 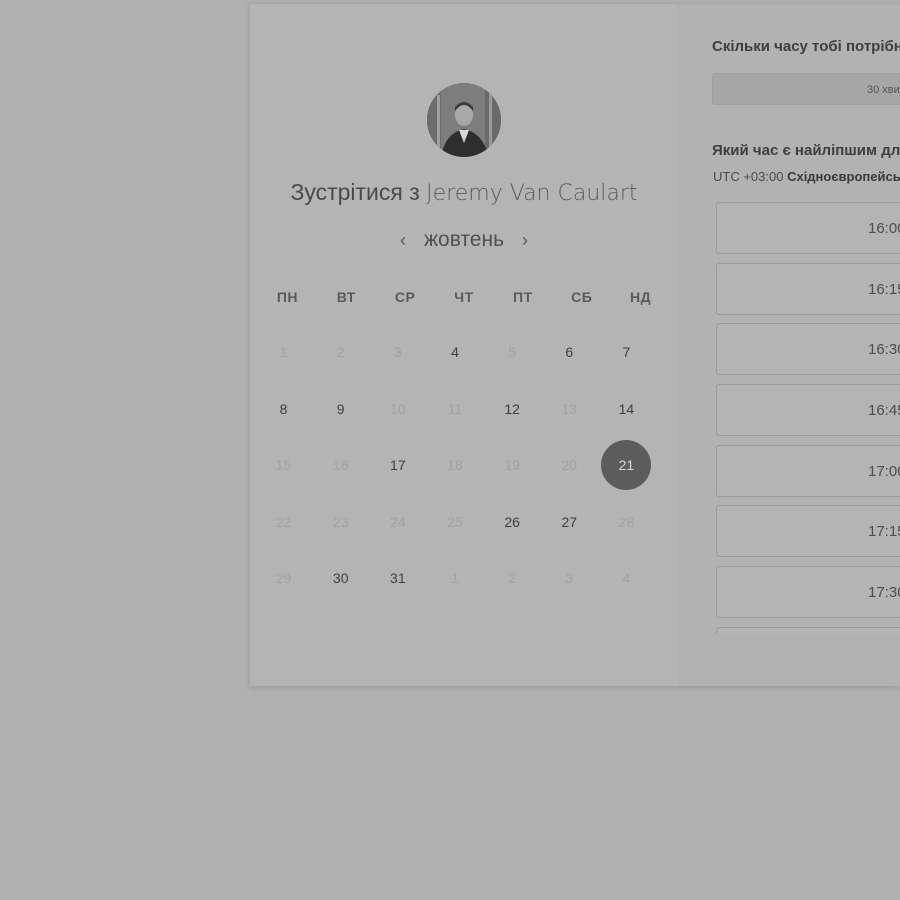 I want to click on calendar-day: 28, so click(x=626, y=522).